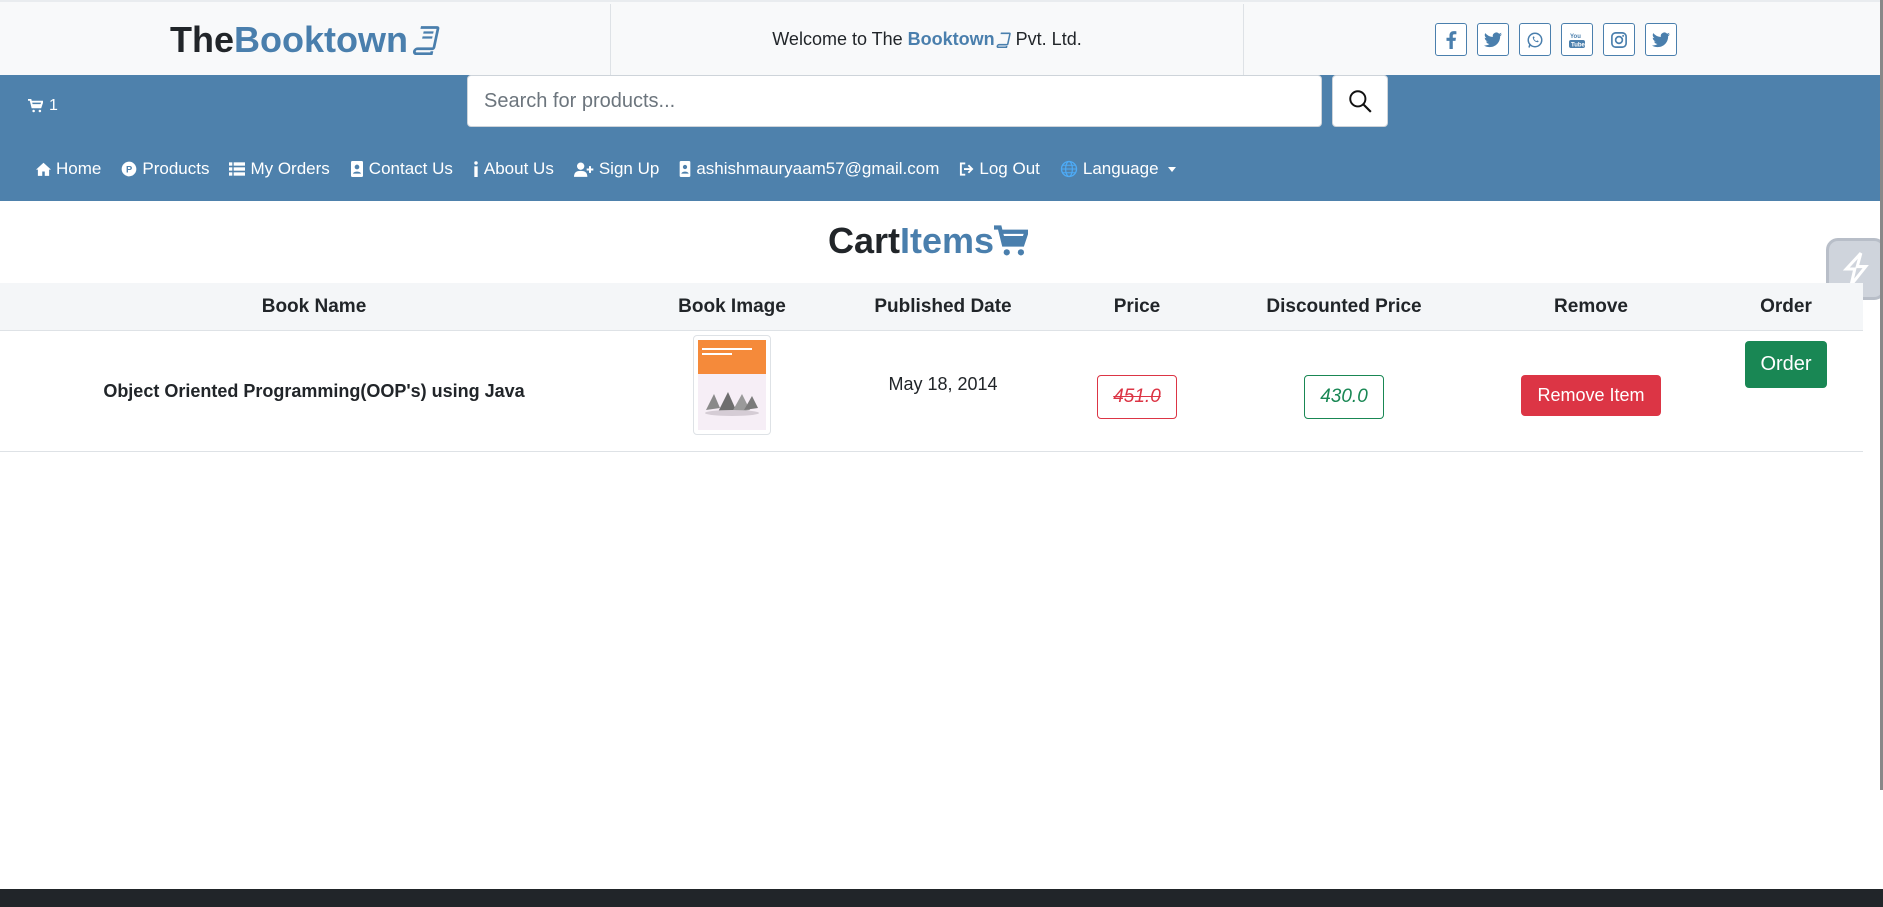  I want to click on col-header-book-image: Book Image, so click(732, 306).